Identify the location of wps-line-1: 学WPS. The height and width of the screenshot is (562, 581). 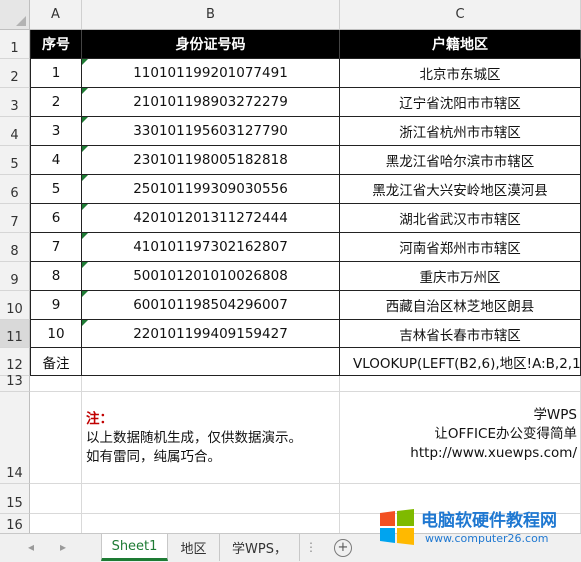
(555, 415).